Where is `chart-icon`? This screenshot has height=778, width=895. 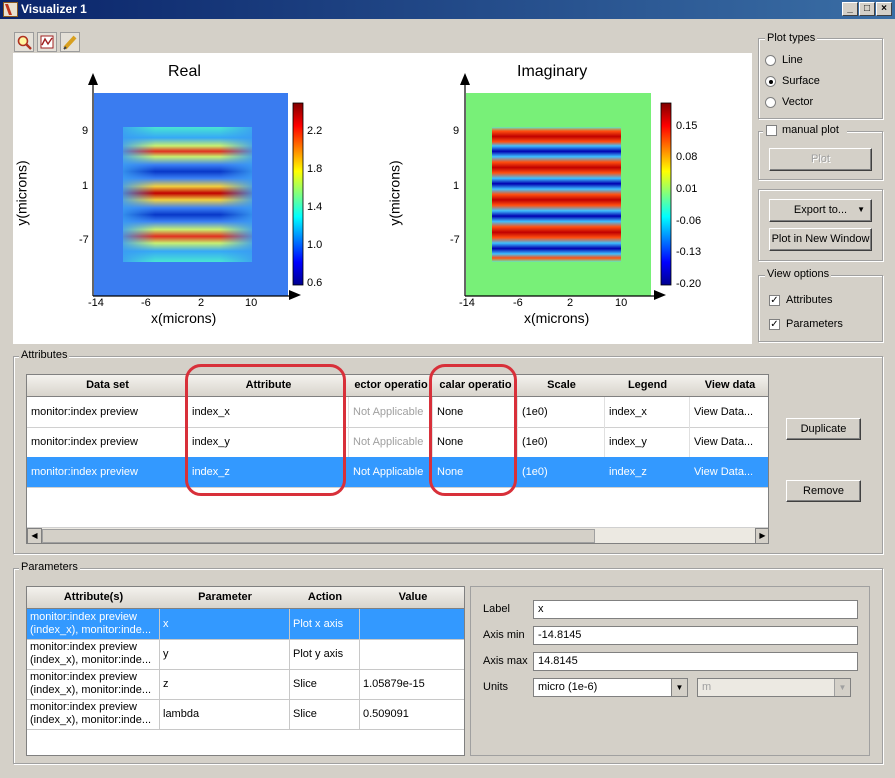
chart-icon is located at coordinates (47, 42).